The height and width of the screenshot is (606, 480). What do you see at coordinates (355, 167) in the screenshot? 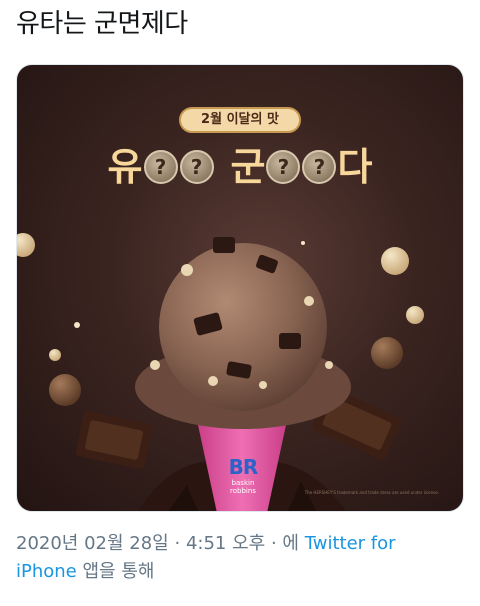
I see `headline-char: 다` at bounding box center [355, 167].